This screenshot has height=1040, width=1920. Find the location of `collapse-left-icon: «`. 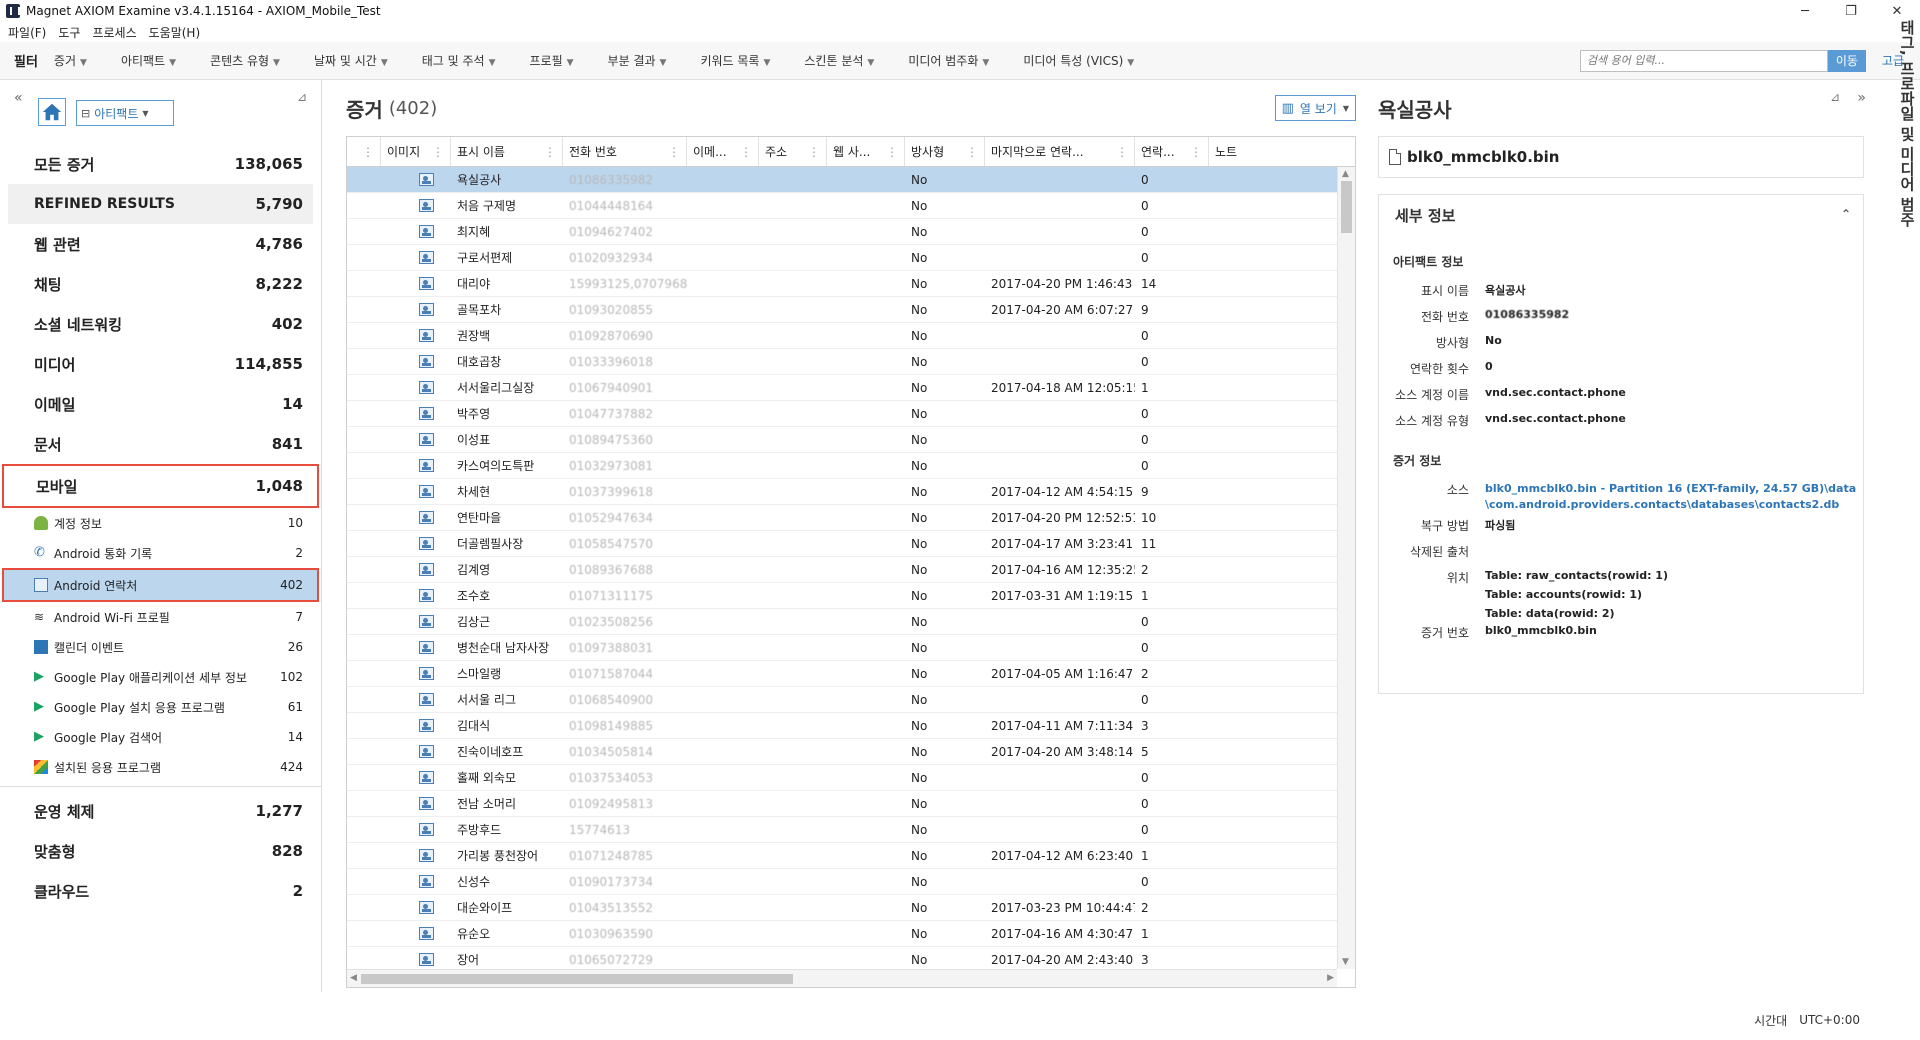

collapse-left-icon: « is located at coordinates (18, 98).